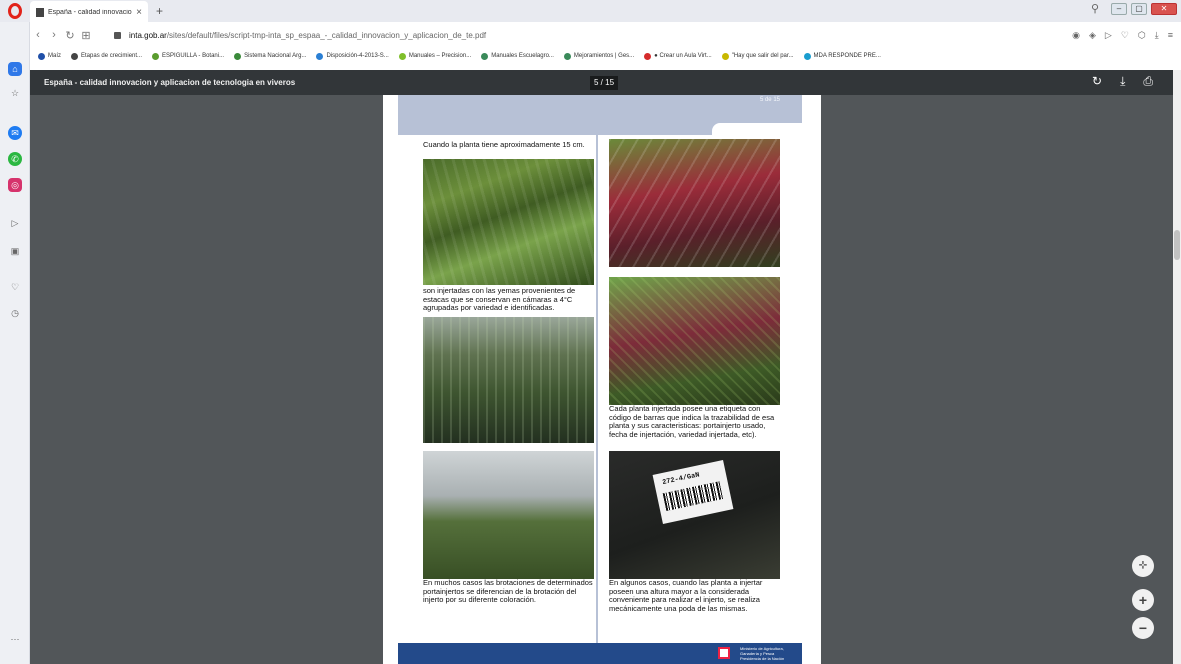 This screenshot has height=664, width=1181. I want to click on bookmark-label: Maíz, so click(55, 56).